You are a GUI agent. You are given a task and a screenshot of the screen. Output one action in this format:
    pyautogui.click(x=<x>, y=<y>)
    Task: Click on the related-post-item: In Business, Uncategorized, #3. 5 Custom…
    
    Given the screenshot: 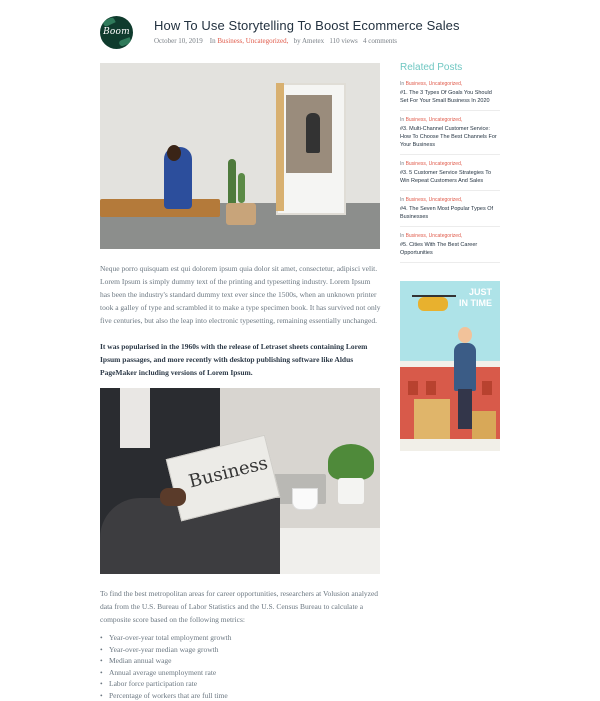 What is the action you would take?
    pyautogui.click(x=450, y=176)
    